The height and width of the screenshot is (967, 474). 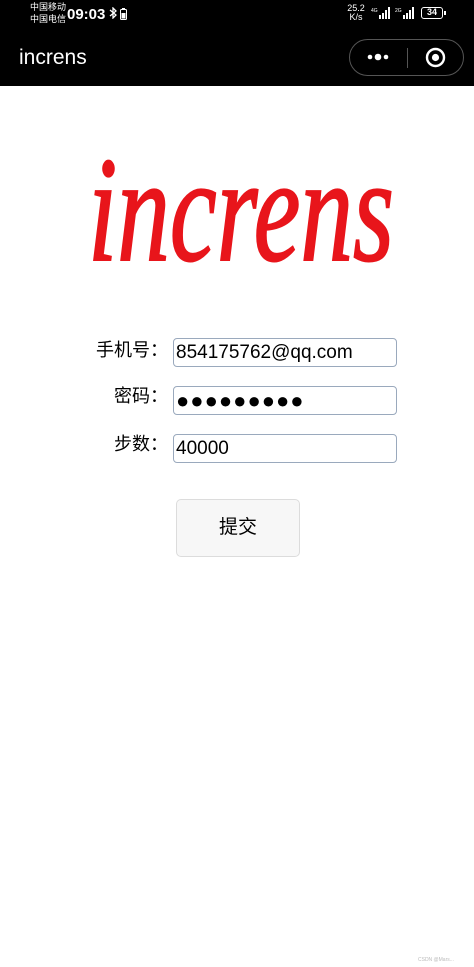 I want to click on more-button, so click(x=378, y=57).